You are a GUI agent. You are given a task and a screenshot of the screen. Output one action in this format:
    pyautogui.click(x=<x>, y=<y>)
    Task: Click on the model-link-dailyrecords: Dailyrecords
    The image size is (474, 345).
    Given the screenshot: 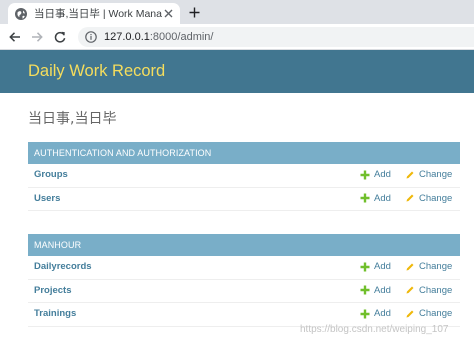 What is the action you would take?
    pyautogui.click(x=63, y=266)
    